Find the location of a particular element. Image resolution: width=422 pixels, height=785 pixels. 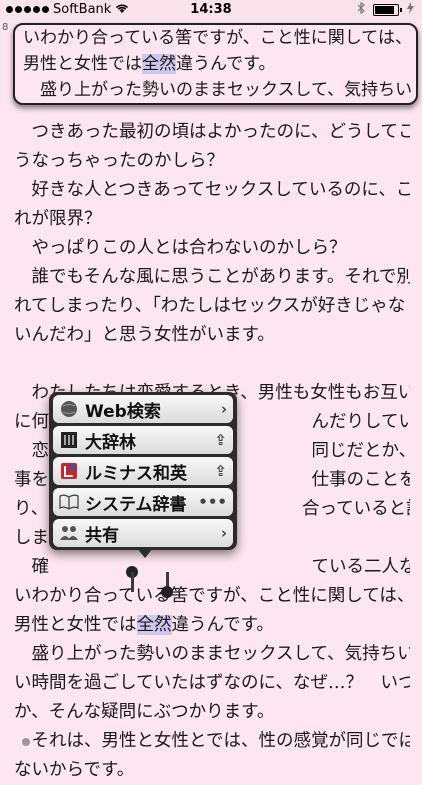

status-right is located at coordinates (385, 9).